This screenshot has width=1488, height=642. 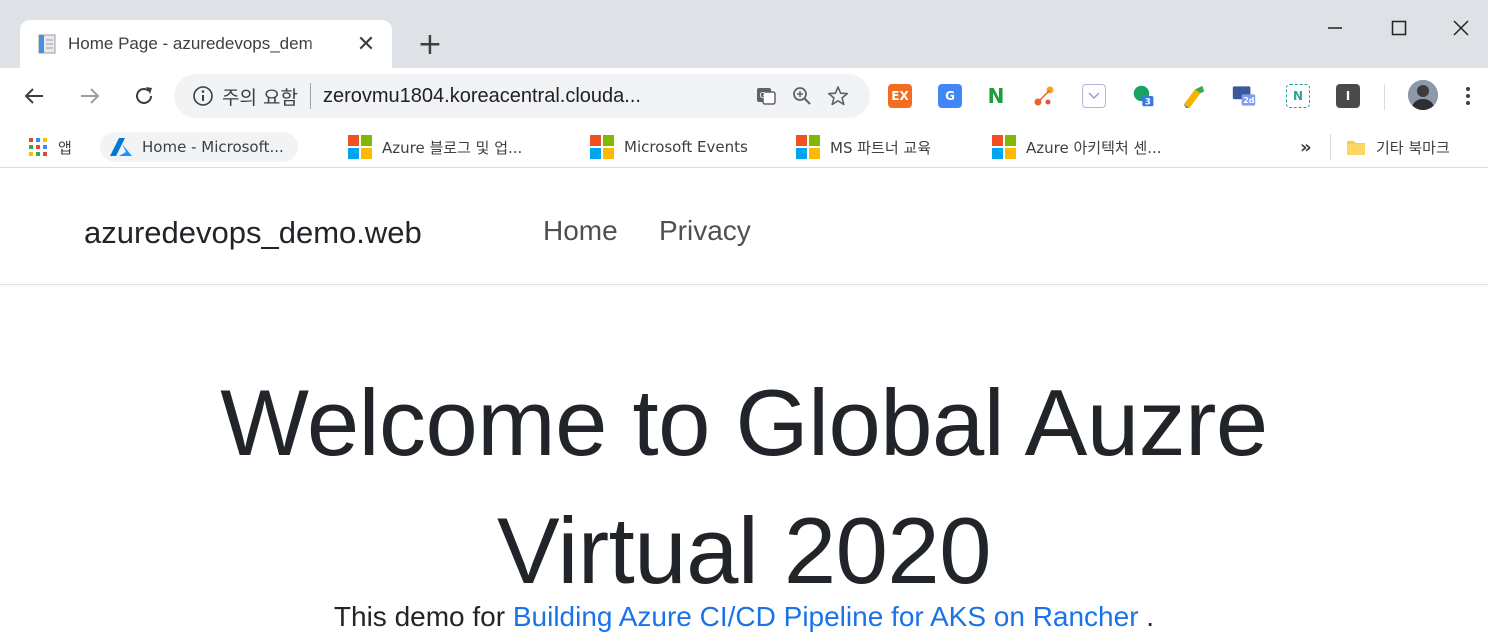 I want to click on nav-privacy-link: Privacy, so click(x=705, y=231).